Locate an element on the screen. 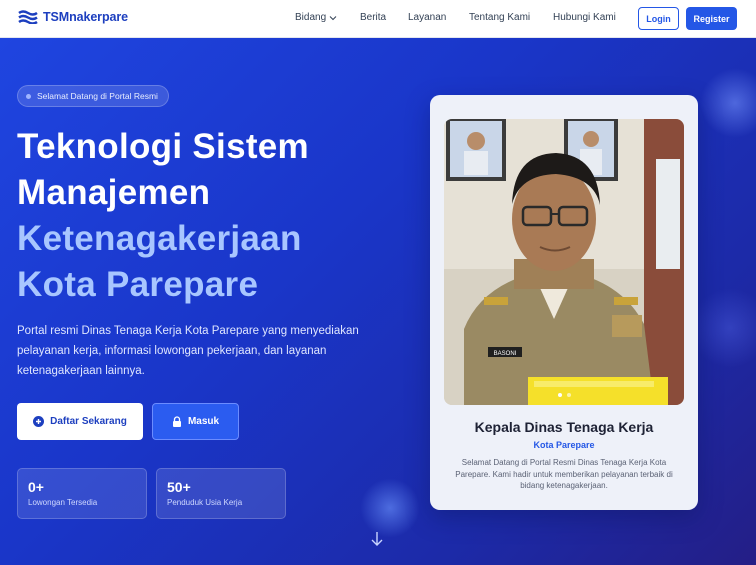  login-button: Login is located at coordinates (658, 18).